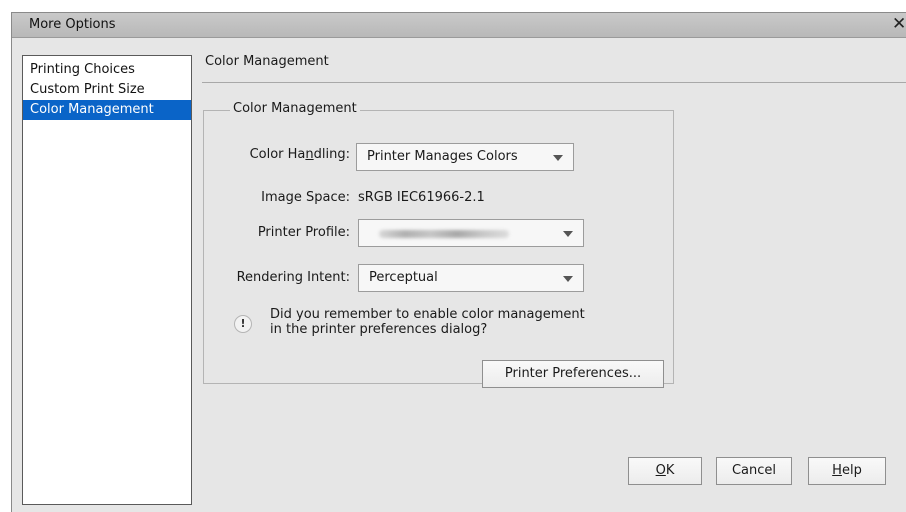  I want to click on section-title: Color Management, so click(554, 67).